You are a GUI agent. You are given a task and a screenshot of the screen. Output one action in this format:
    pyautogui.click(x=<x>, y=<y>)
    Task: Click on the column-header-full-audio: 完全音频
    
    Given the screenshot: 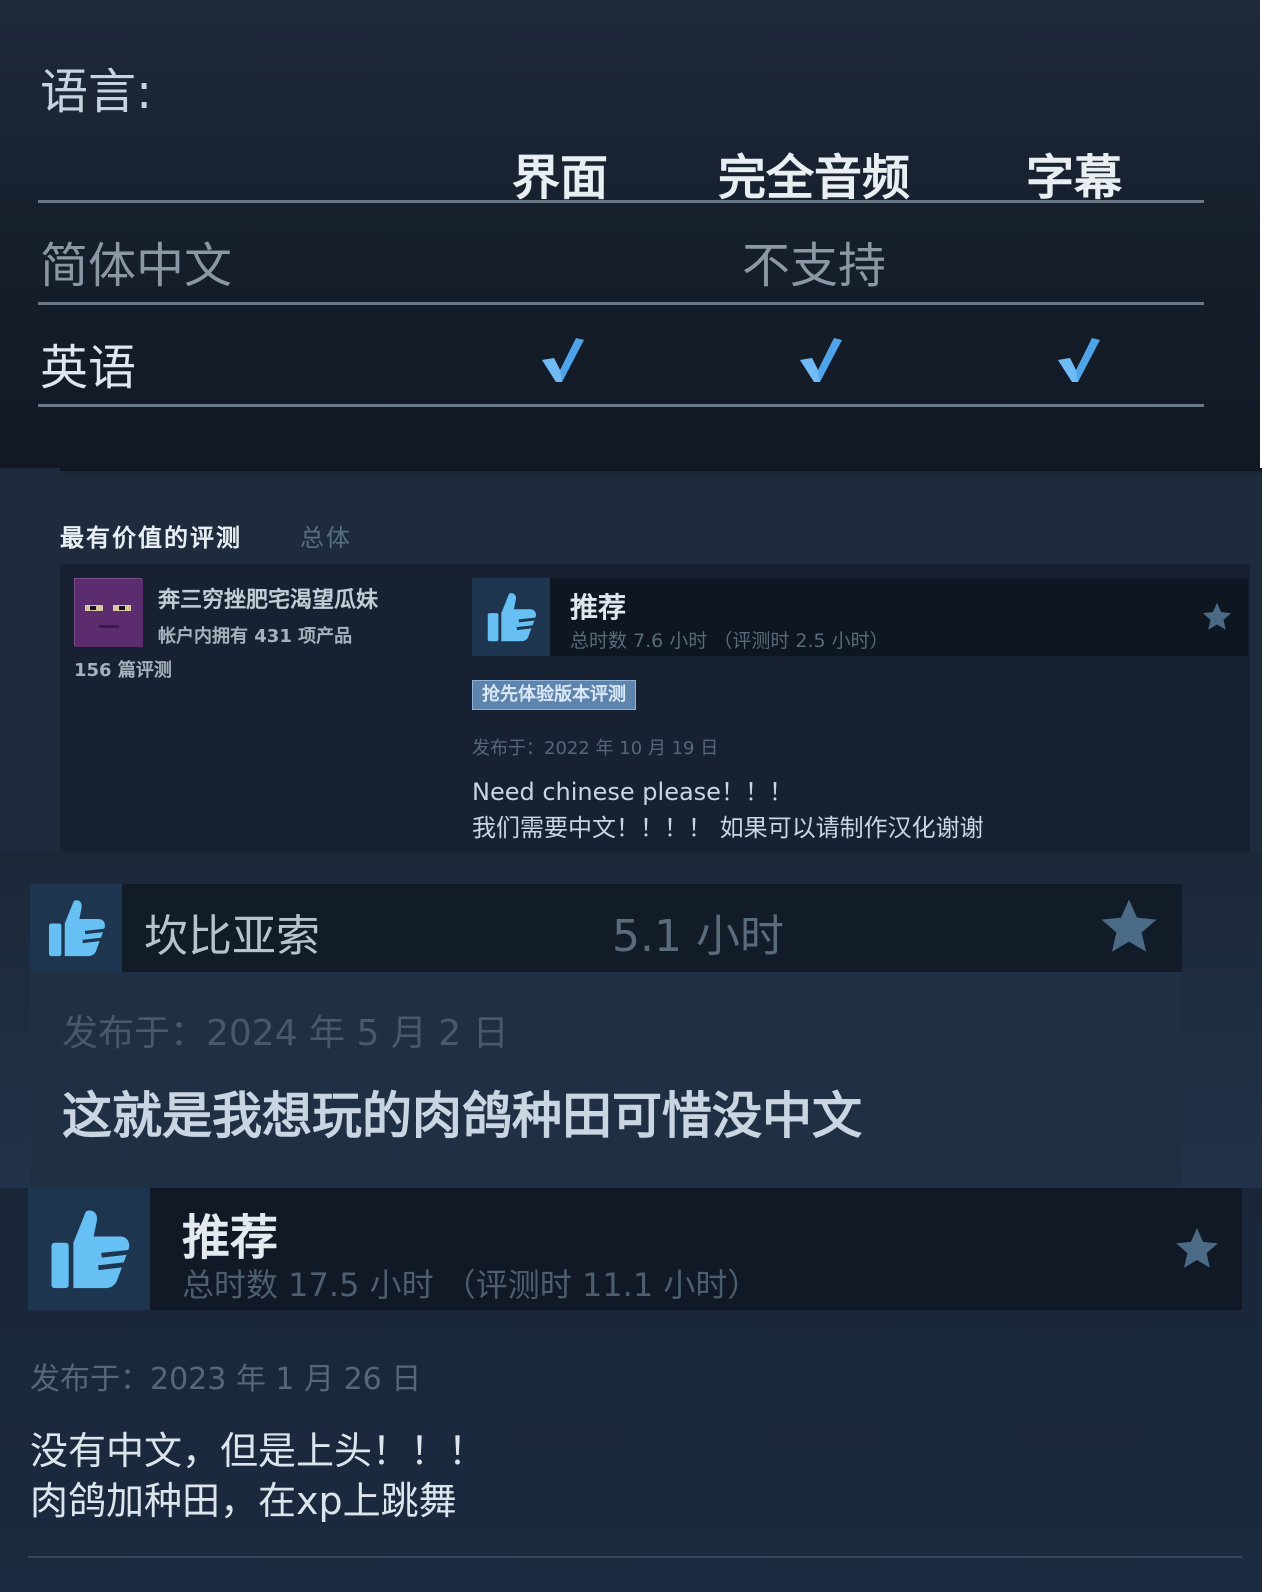 What is the action you would take?
    pyautogui.click(x=814, y=178)
    